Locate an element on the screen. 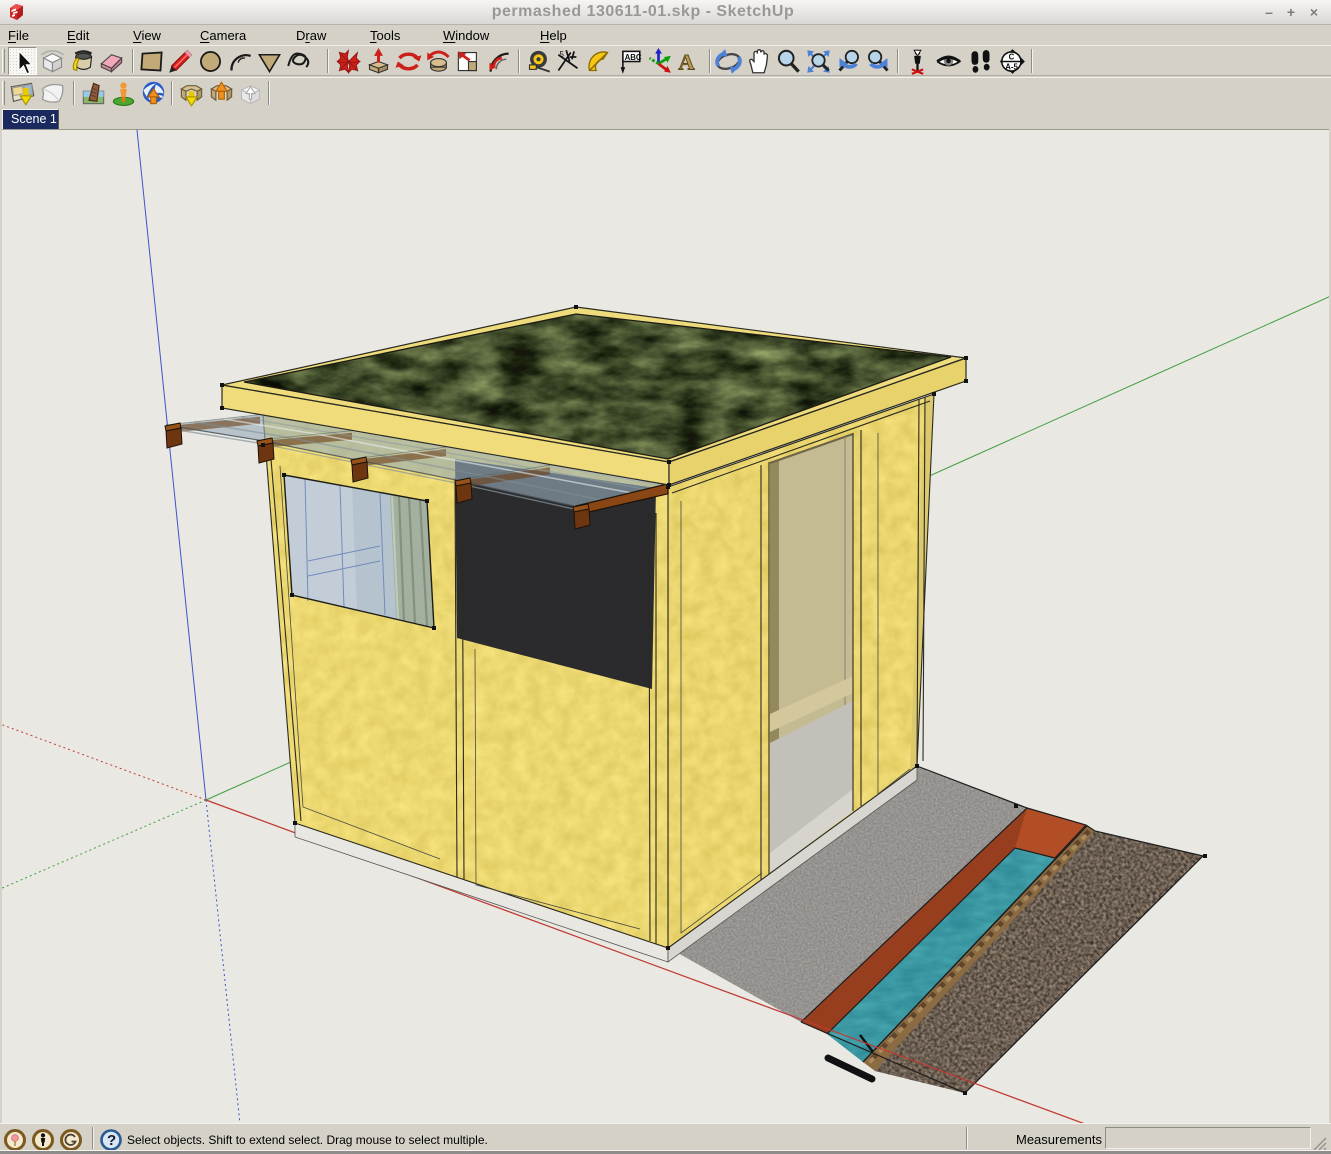  svg-text: C is located at coordinates (1012, 56).